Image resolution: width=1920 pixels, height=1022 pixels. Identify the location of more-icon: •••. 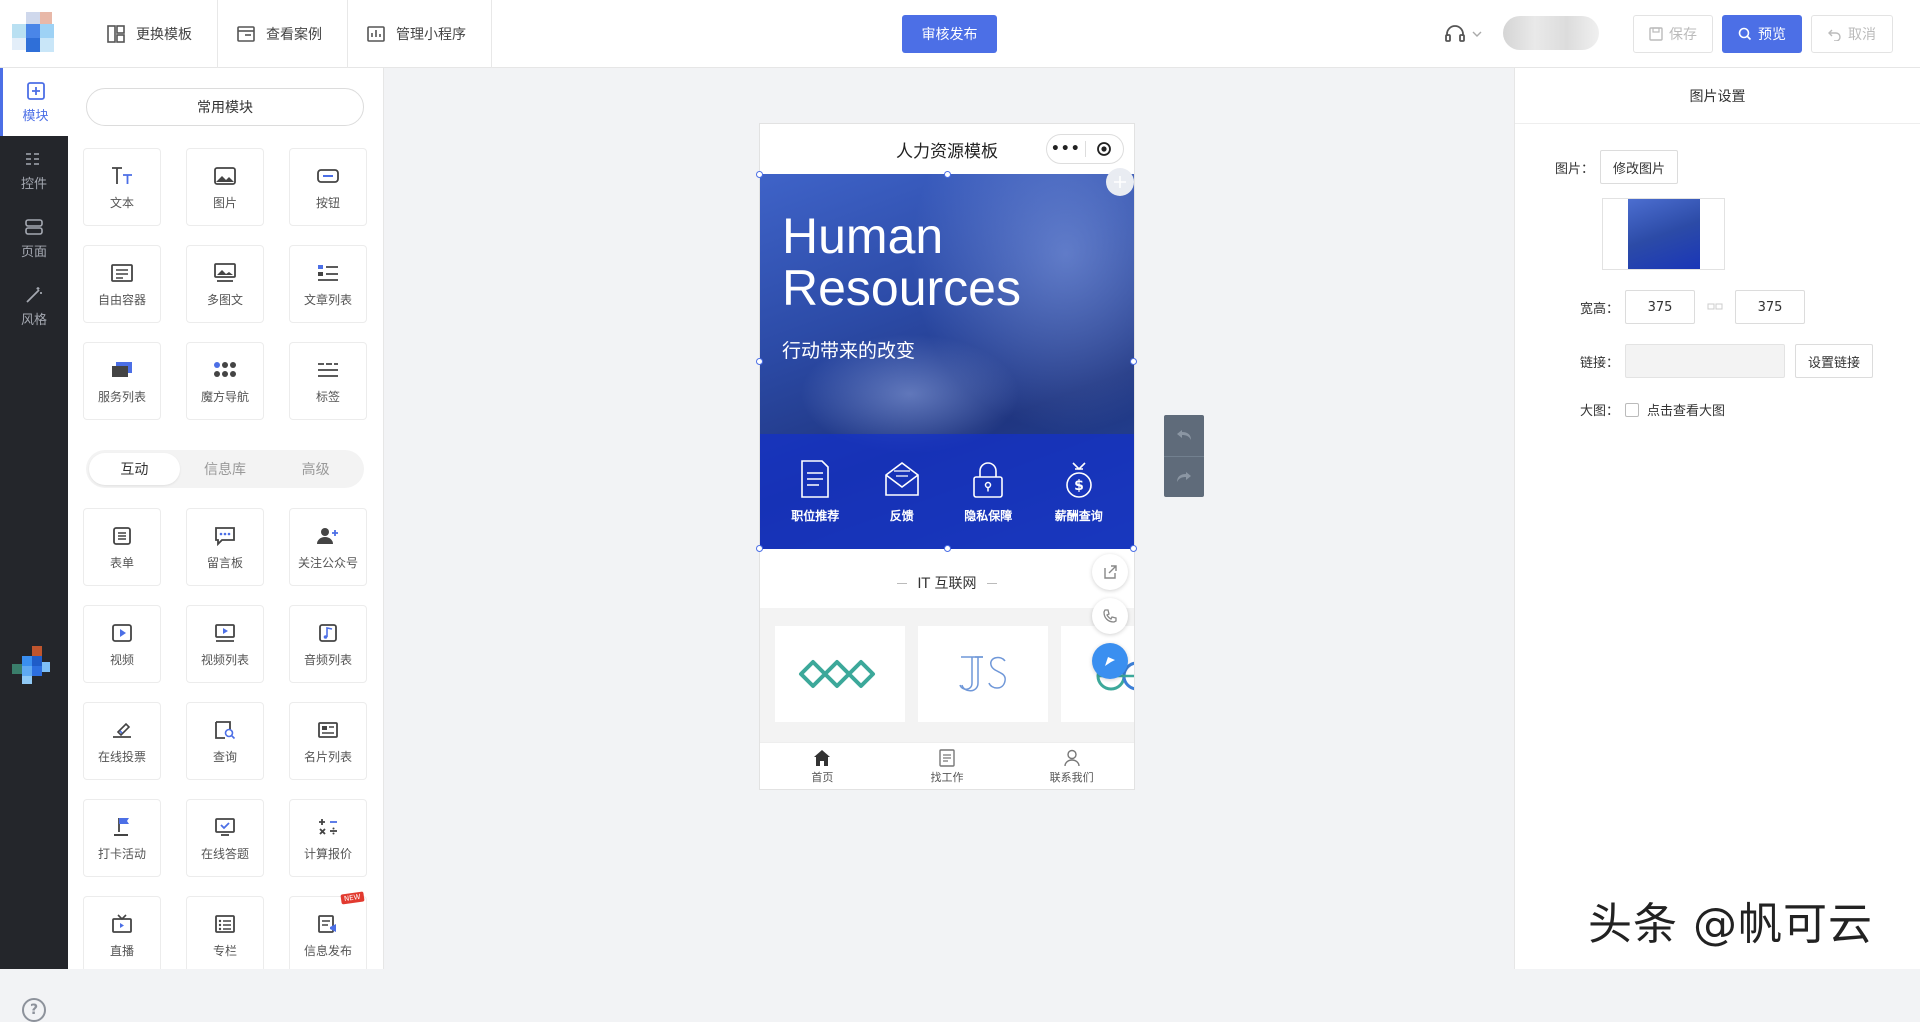
(1066, 149).